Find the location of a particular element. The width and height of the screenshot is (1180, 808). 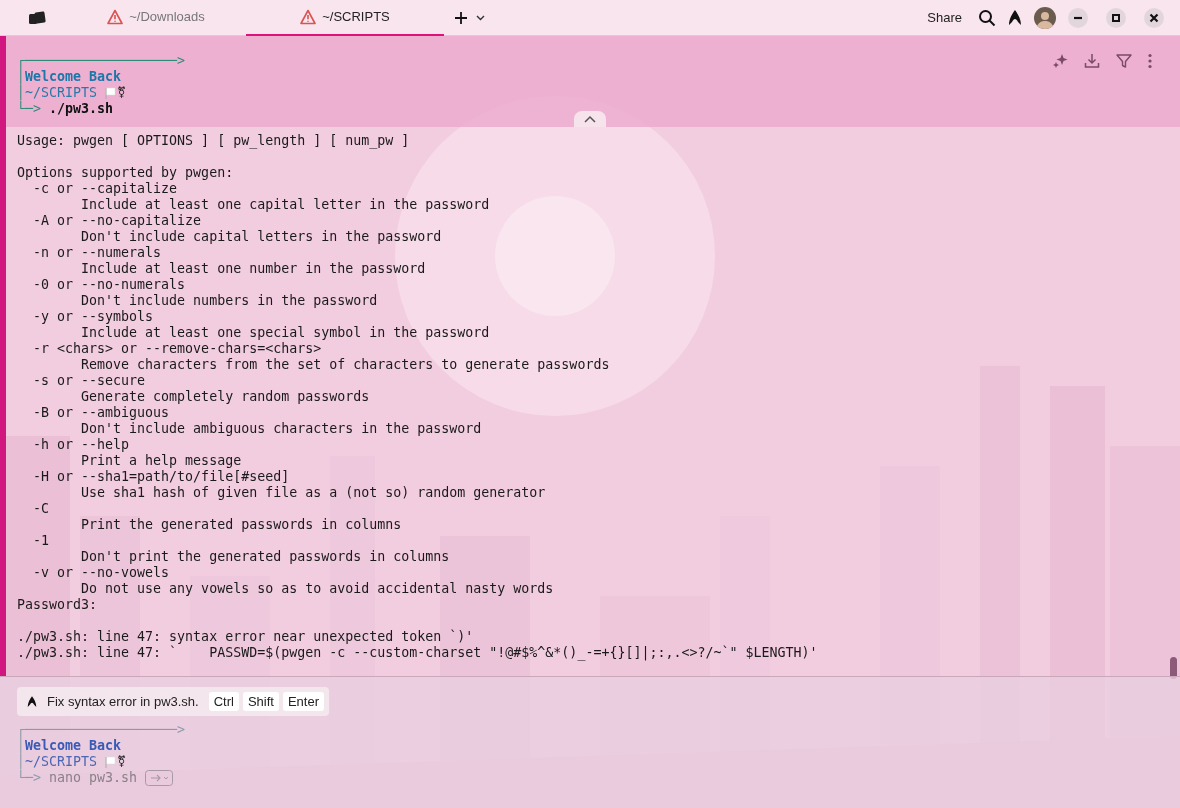

search-icon is located at coordinates (987, 17).